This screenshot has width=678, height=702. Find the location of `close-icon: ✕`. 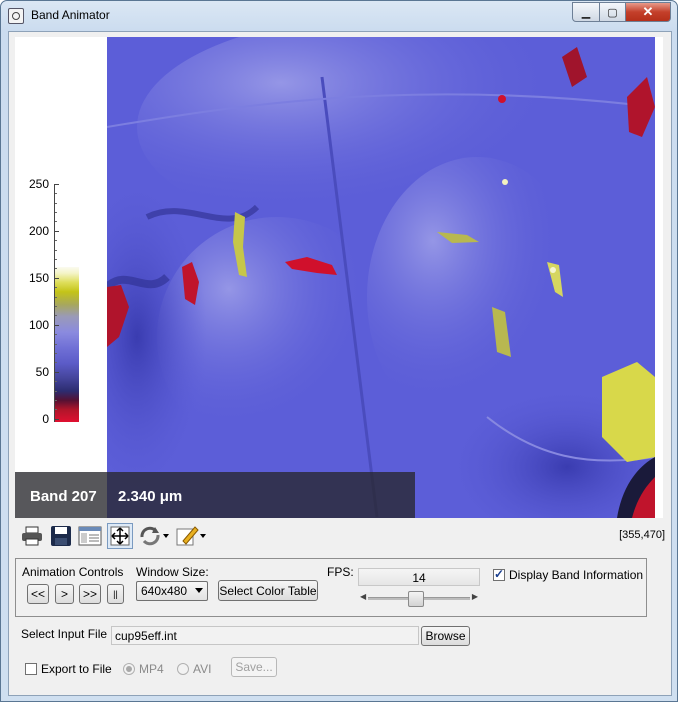

close-icon: ✕ is located at coordinates (648, 11).